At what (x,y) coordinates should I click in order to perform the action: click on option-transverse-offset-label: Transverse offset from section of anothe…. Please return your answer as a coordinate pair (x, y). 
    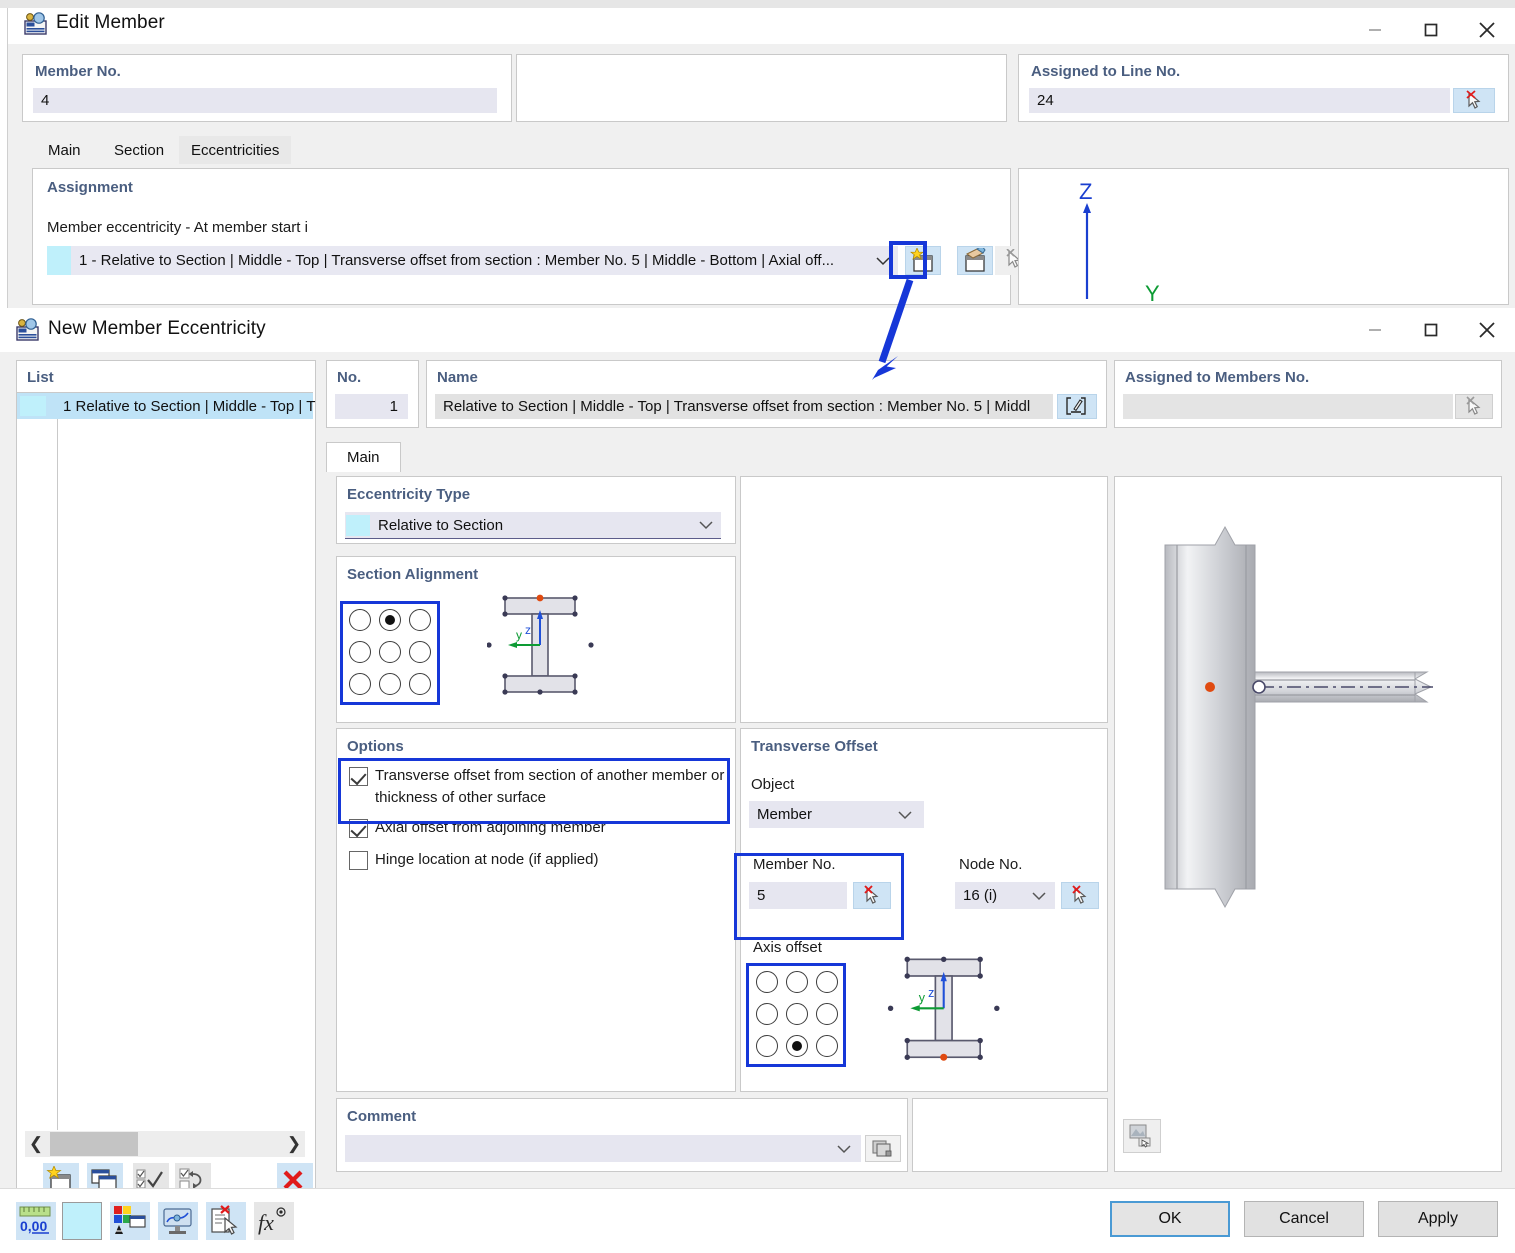
    Looking at the image, I should click on (550, 786).